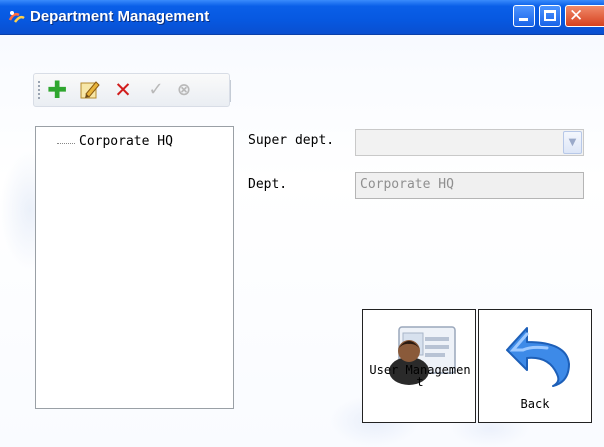  Describe the element at coordinates (156, 90) in the screenshot. I see `check-icon: ✓` at that location.